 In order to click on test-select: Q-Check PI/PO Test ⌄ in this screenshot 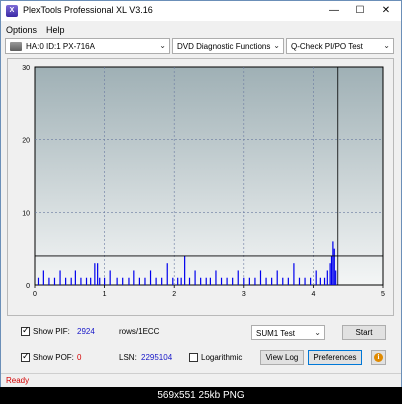, I will do `click(340, 46)`.